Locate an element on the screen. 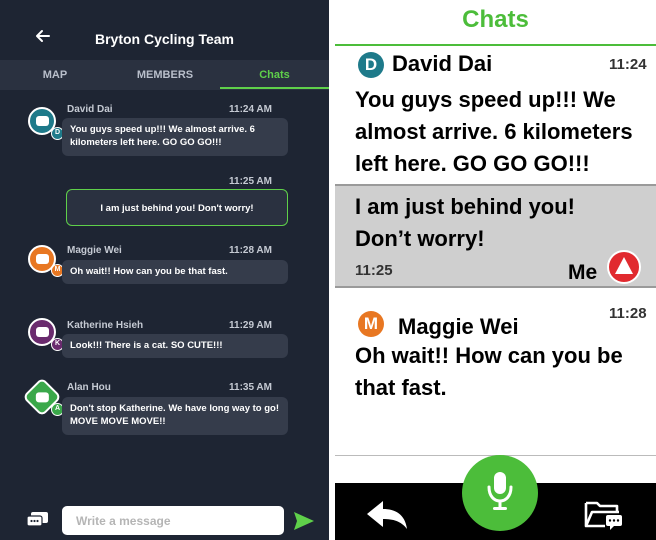 The width and height of the screenshot is (656, 540). my-avatar is located at coordinates (624, 267).